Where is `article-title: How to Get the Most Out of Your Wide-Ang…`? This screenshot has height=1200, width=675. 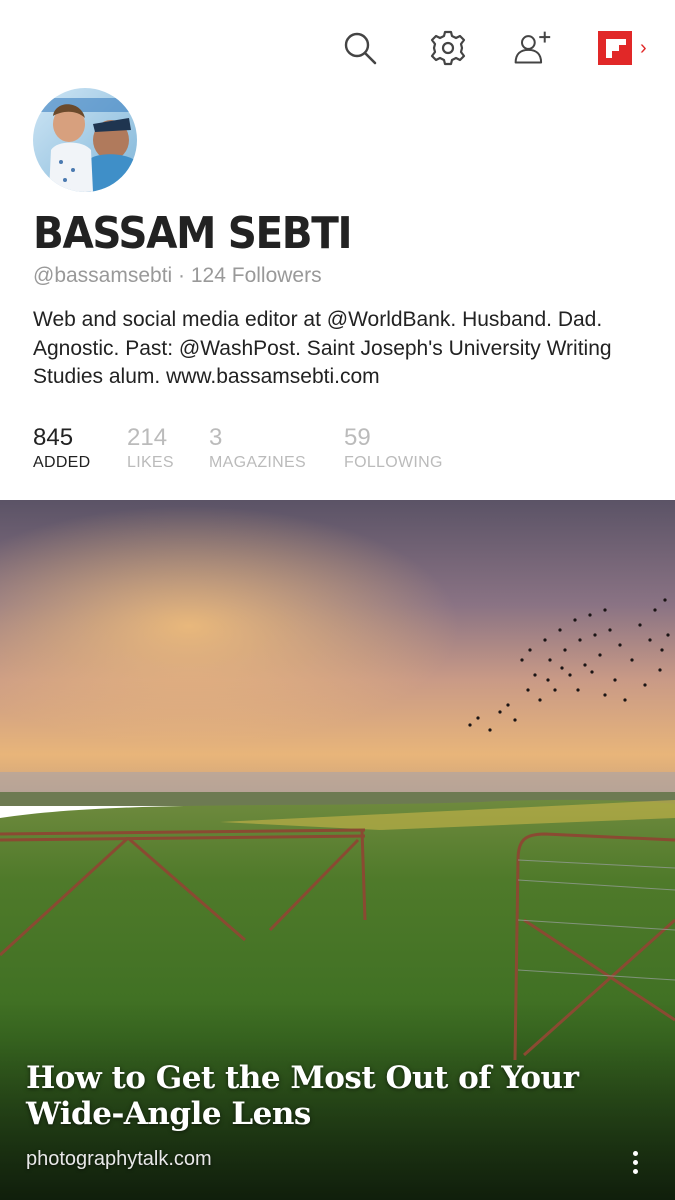
article-title: How to Get the Most Out of Your Wide-Ang… is located at coordinates (341, 1096).